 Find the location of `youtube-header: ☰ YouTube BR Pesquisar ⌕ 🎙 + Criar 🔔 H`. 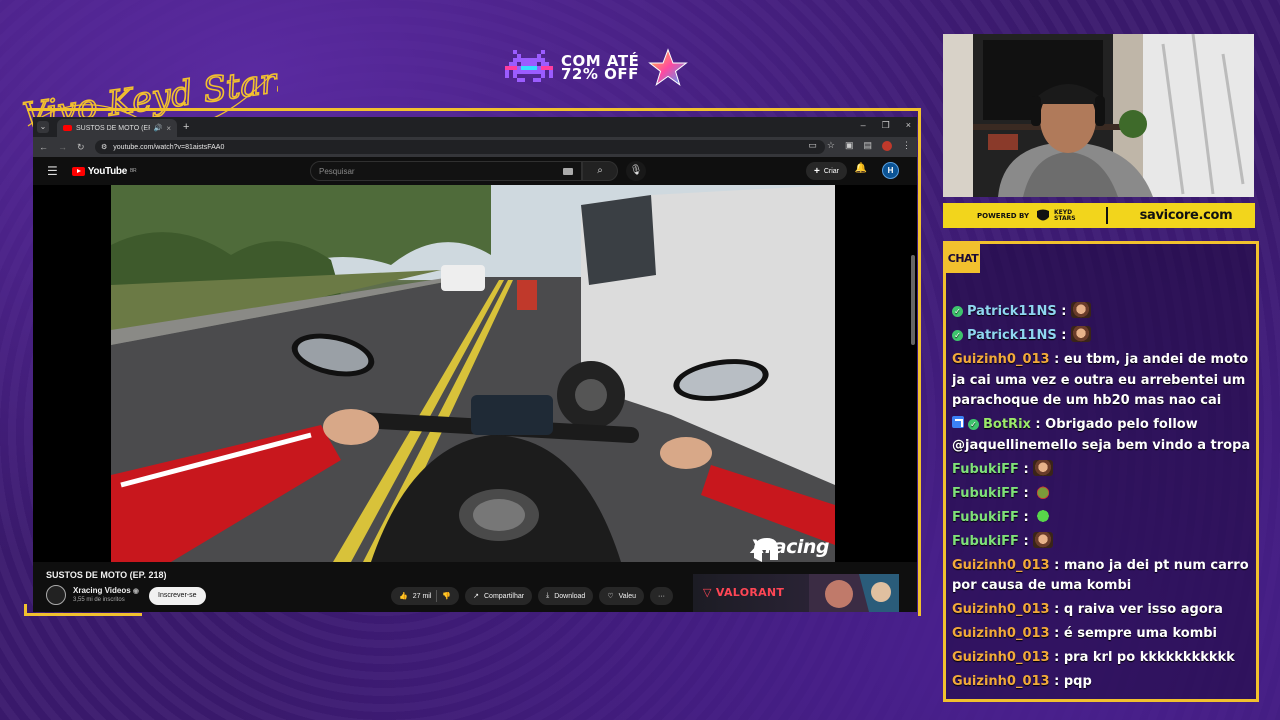

youtube-header: ☰ YouTube BR Pesquisar ⌕ 🎙 + Criar 🔔 H is located at coordinates (475, 171).